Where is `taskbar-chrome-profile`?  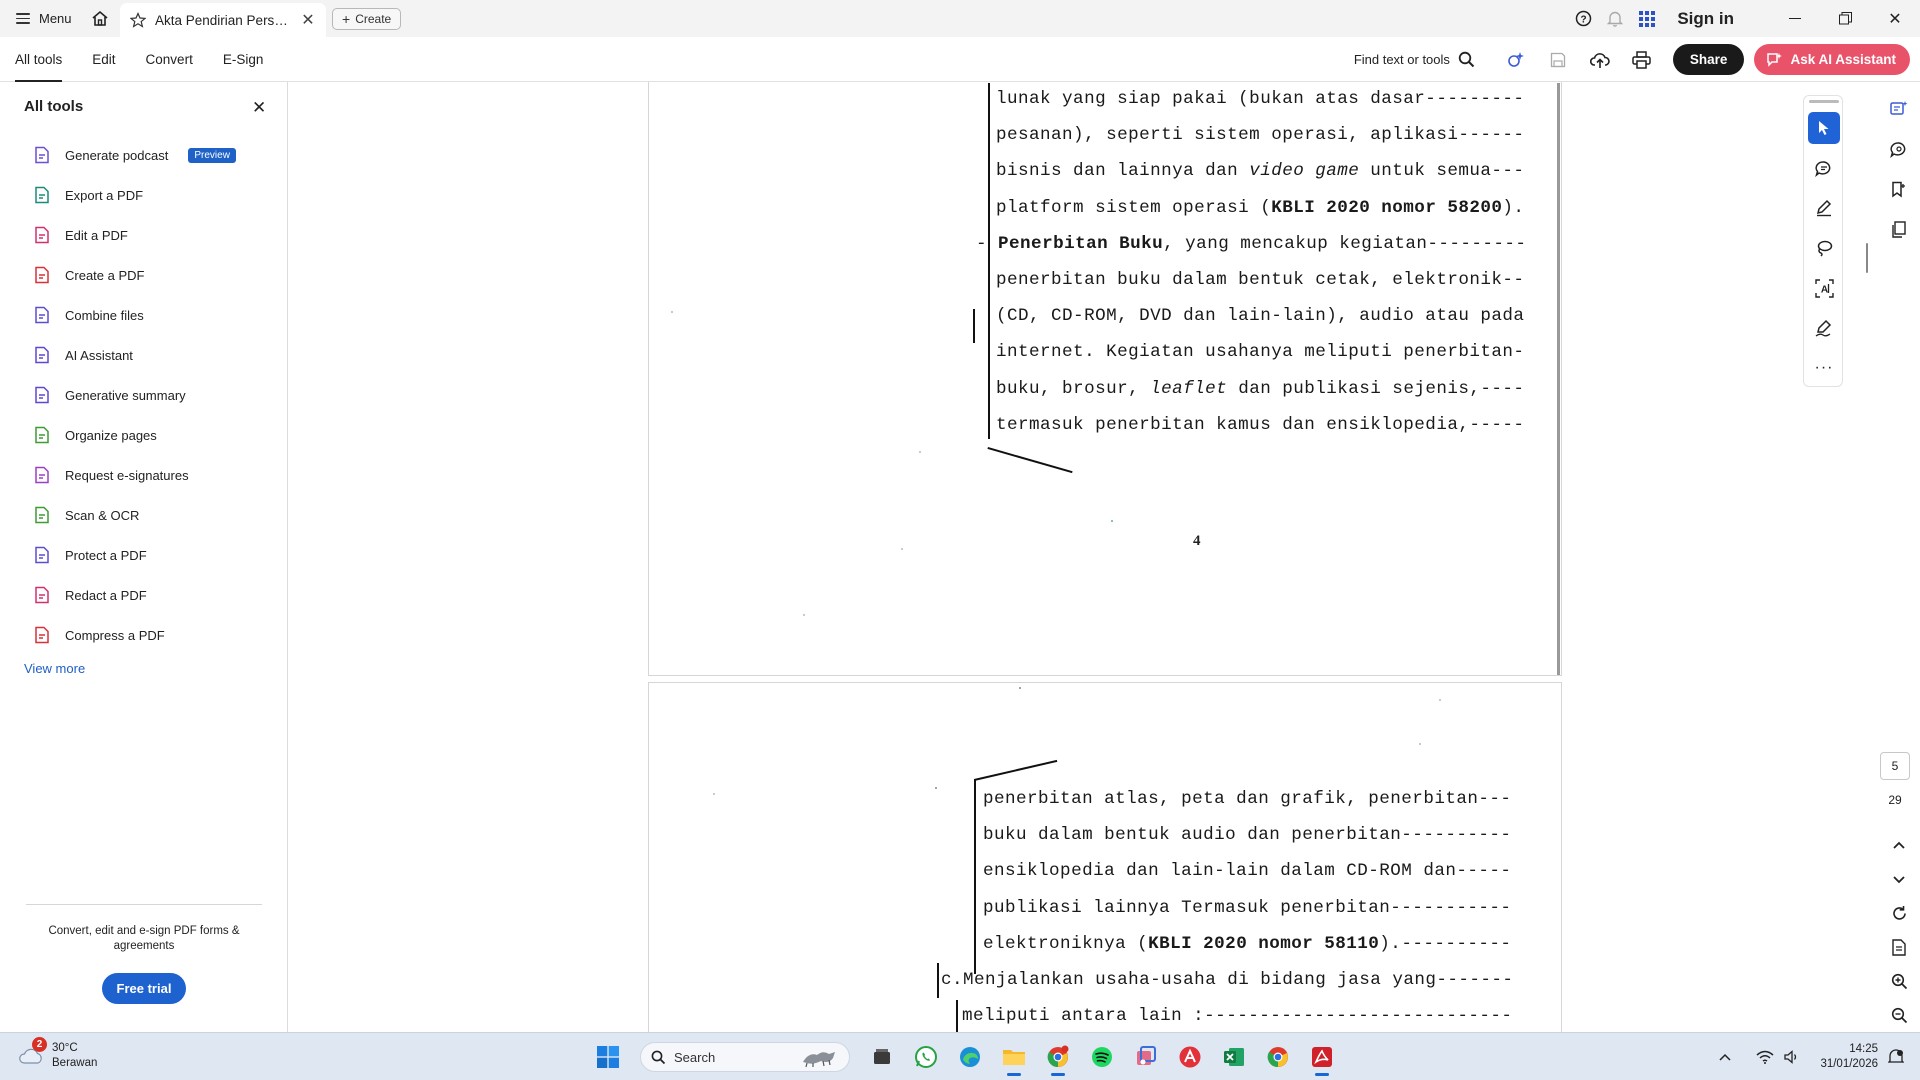
taskbar-chrome-profile is located at coordinates (1278, 1057).